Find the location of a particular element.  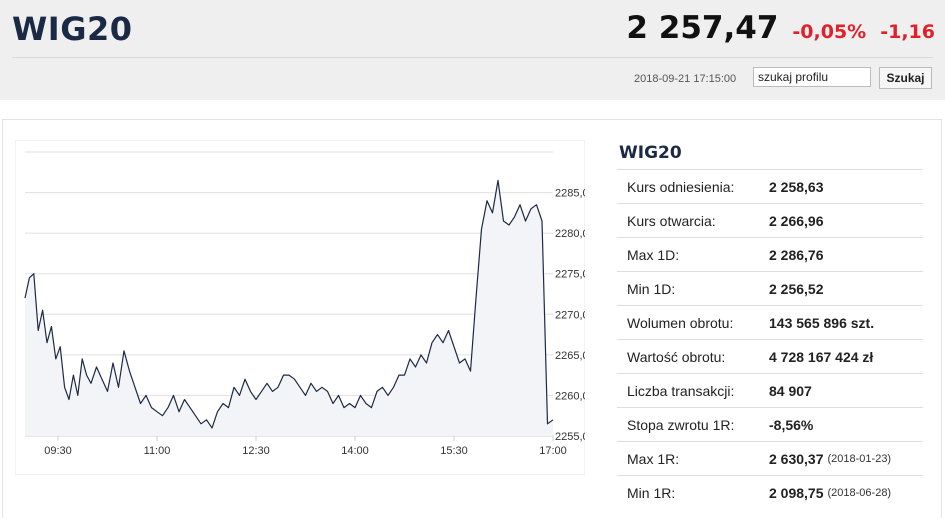

info-row: Wolumen obrotu: 143 565 896 szt. is located at coordinates (770, 322).